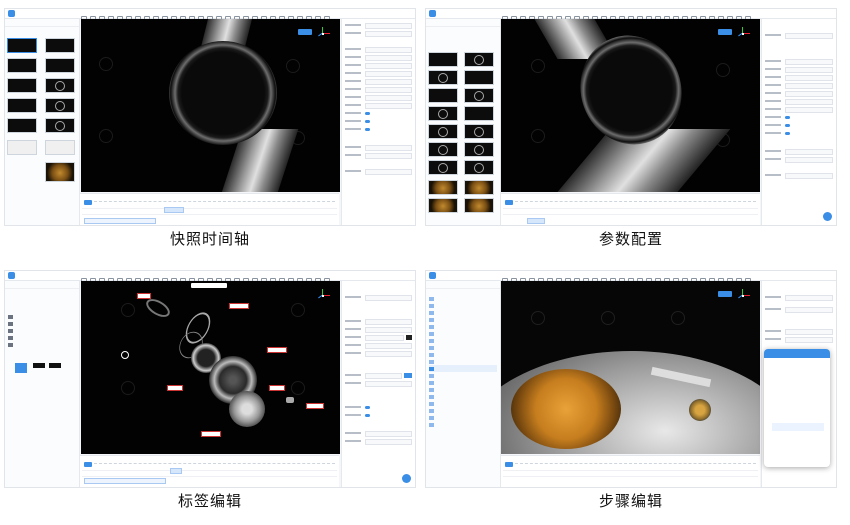 This screenshot has height=525, width=850. I want to click on exploded-part, so click(247, 409).